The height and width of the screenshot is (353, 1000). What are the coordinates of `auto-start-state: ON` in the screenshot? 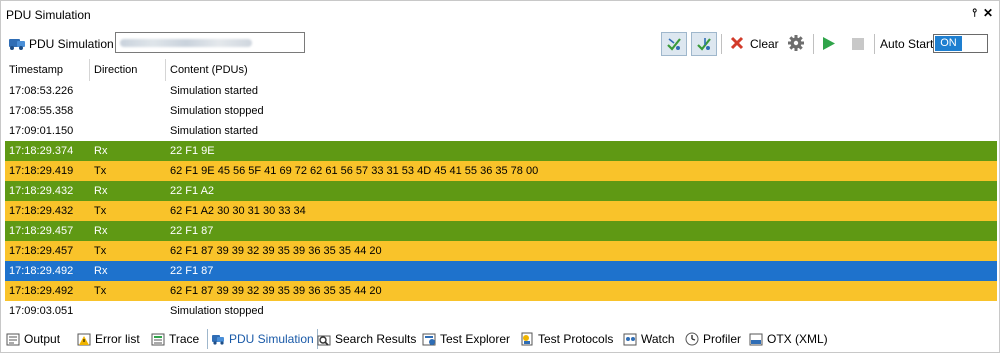 It's located at (948, 43).